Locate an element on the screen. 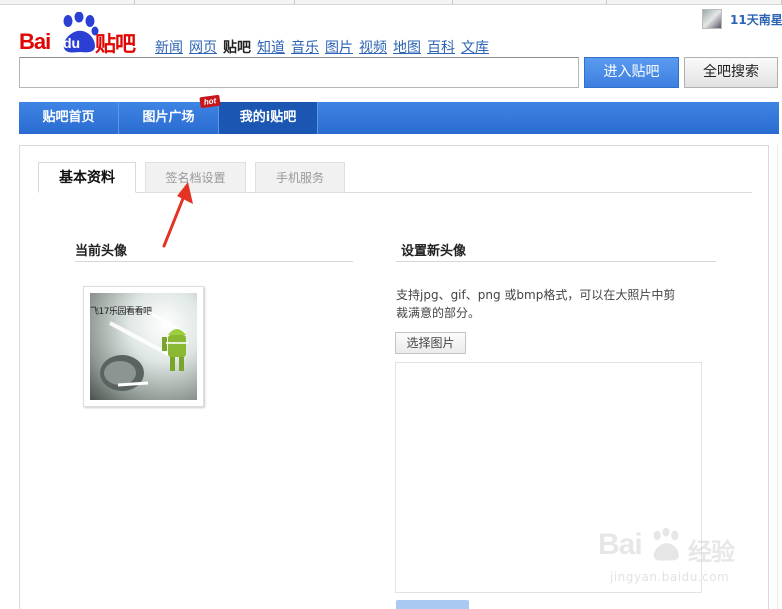 Image resolution: width=782 pixels, height=609 pixels. nav-link-web: 网页 is located at coordinates (203, 47).